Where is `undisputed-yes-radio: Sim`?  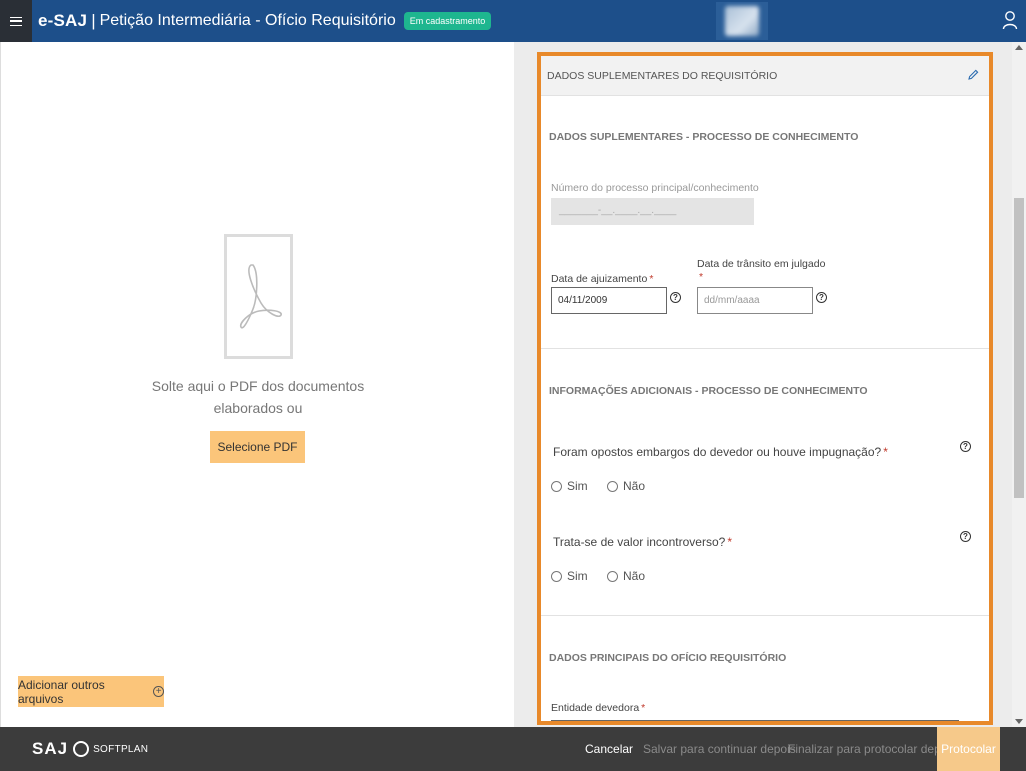
undisputed-yes-radio: Sim is located at coordinates (569, 576).